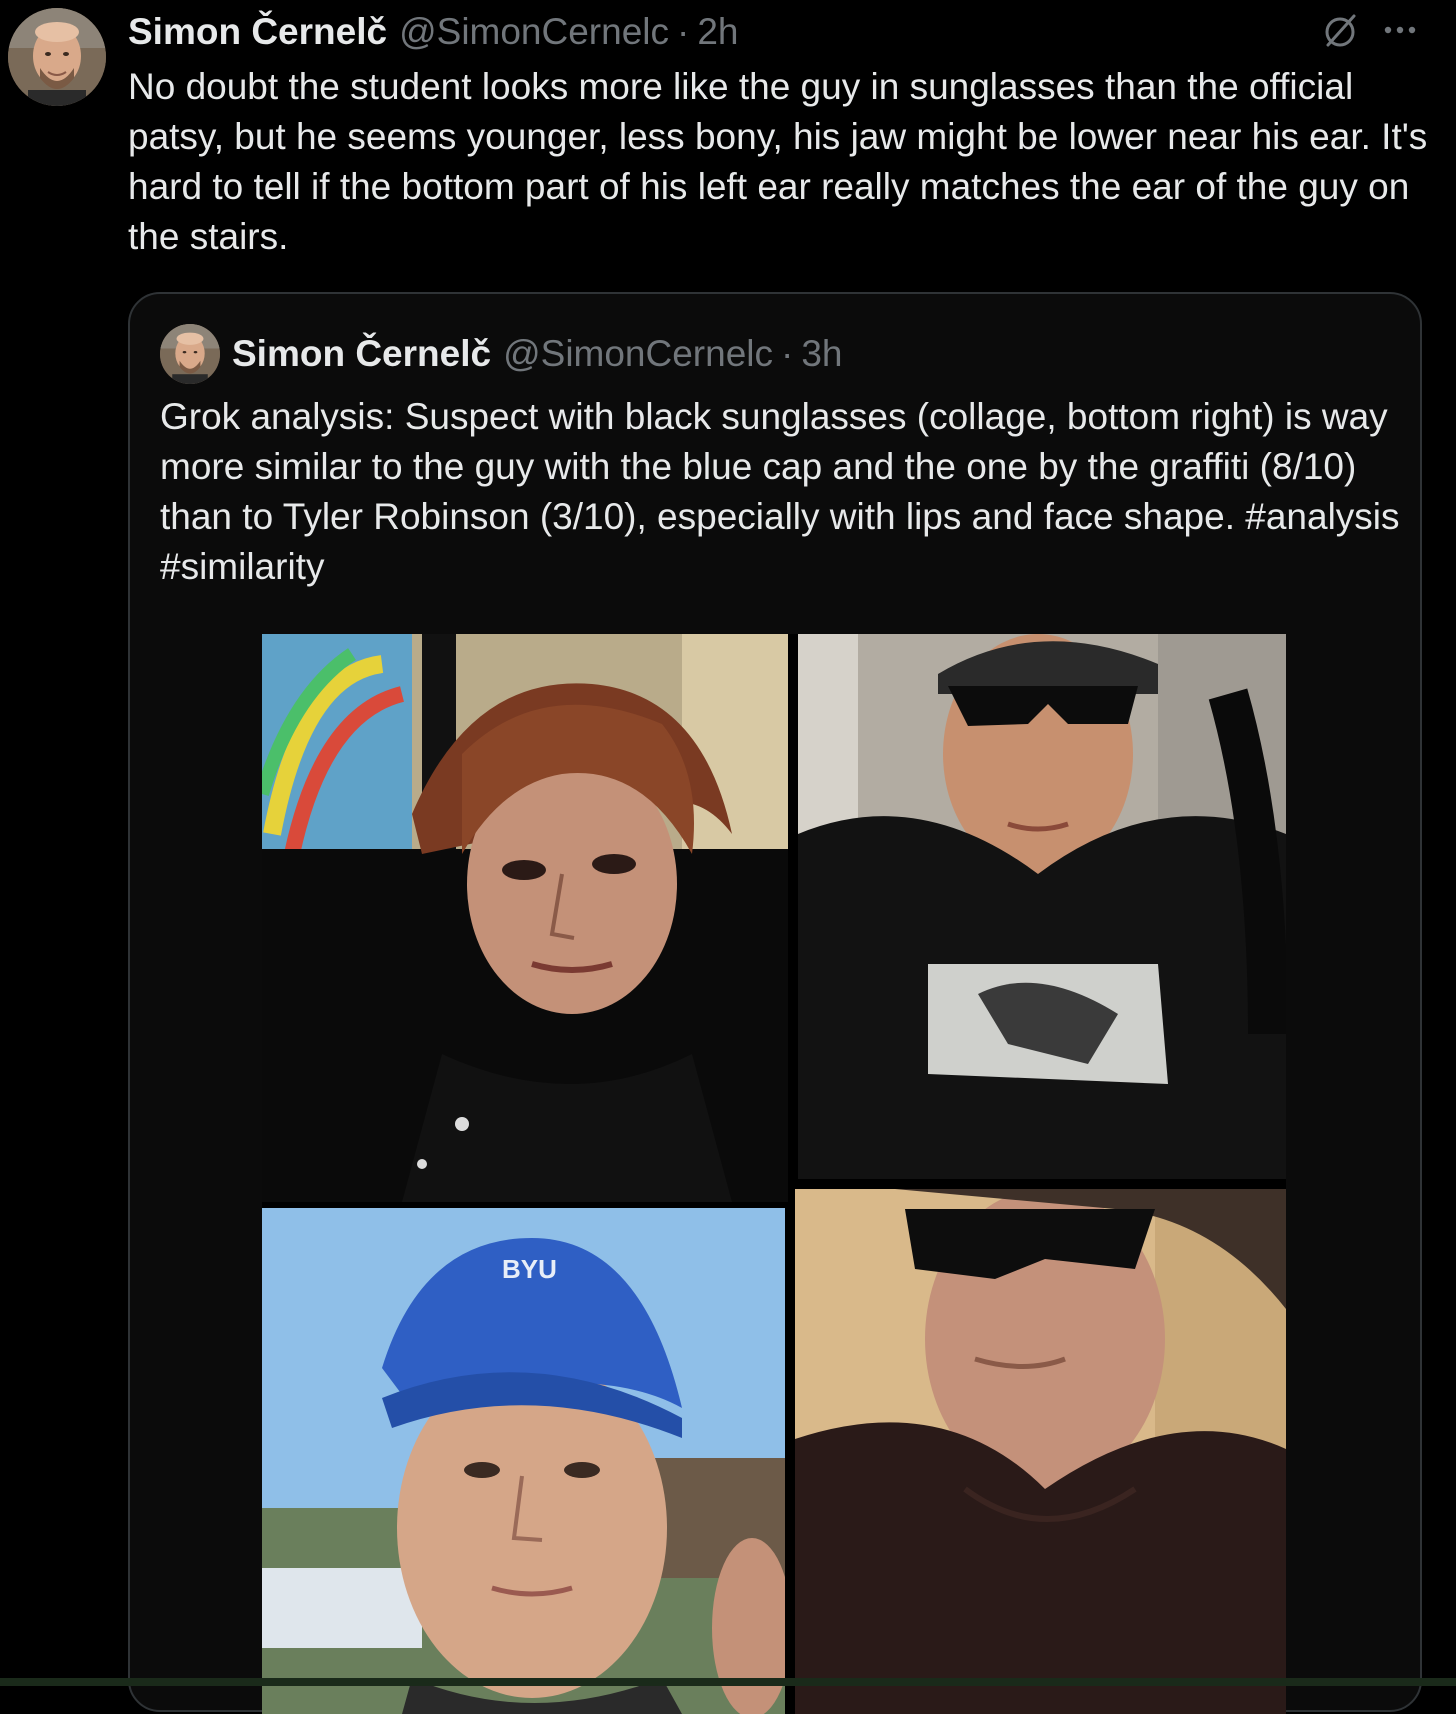  Describe the element at coordinates (822, 353) in the screenshot. I see `quoted-post-time: 3h` at that location.